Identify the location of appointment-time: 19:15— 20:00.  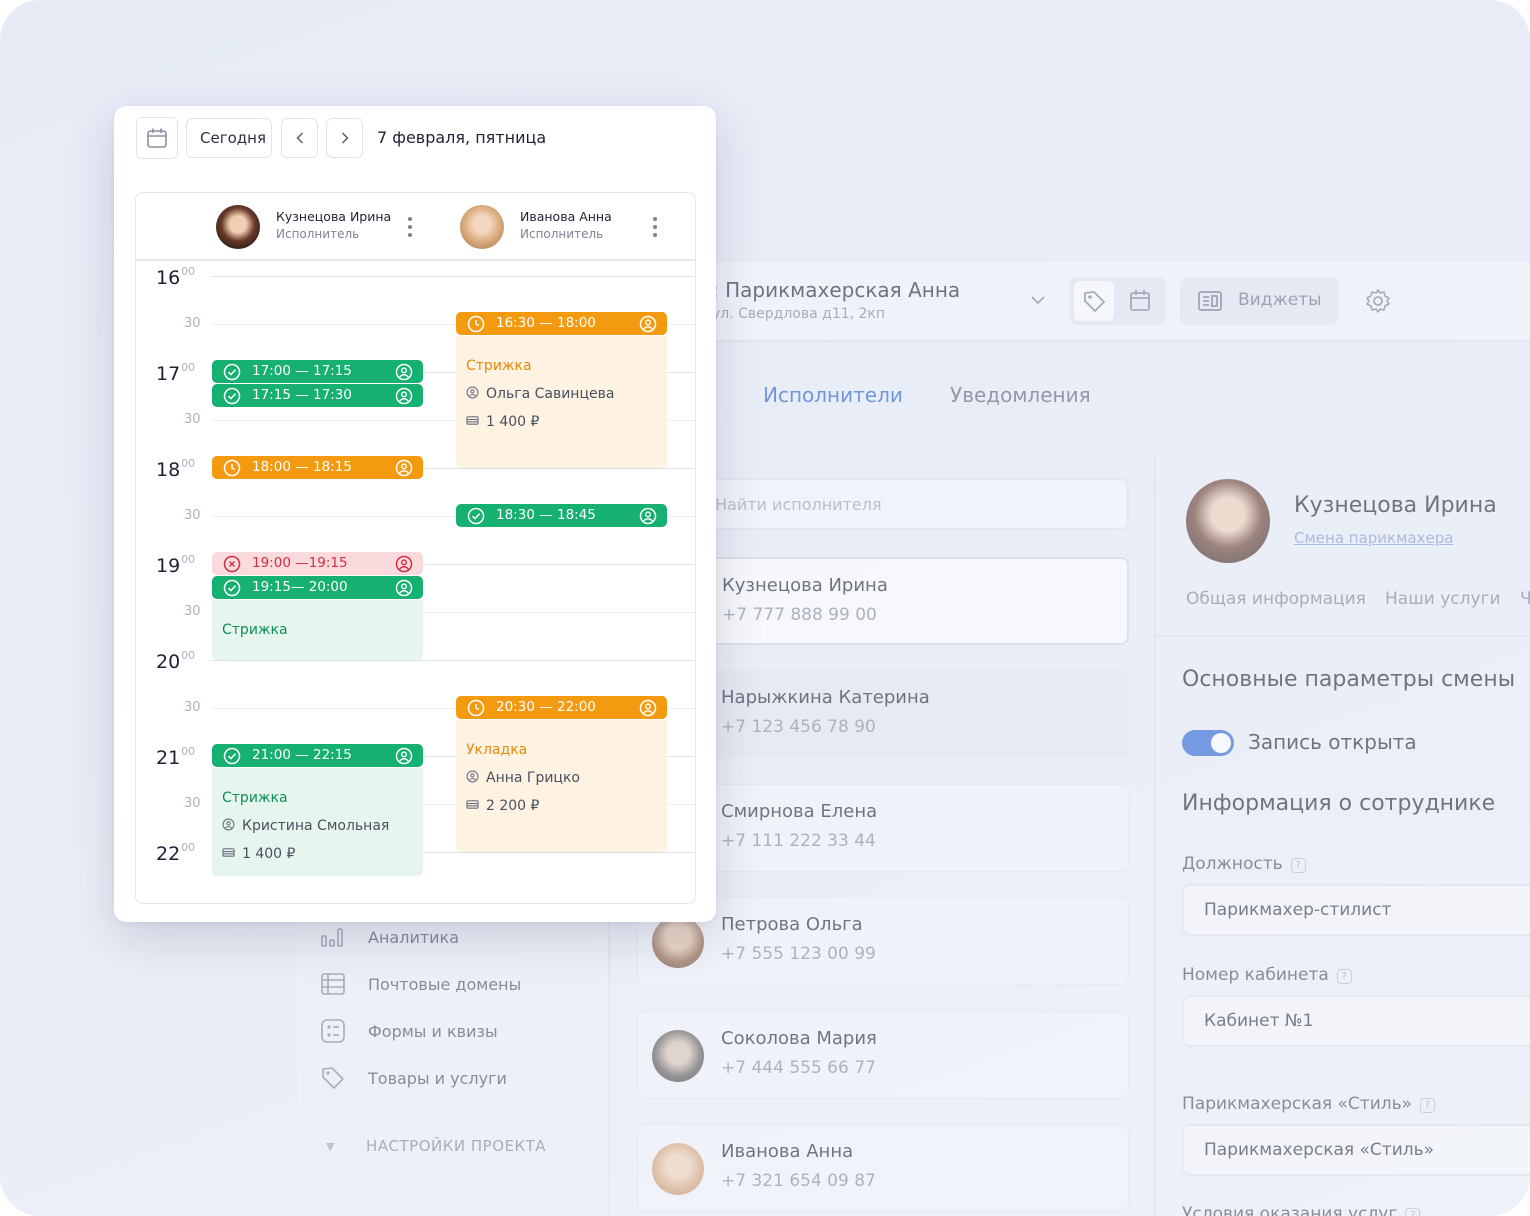
(300, 587).